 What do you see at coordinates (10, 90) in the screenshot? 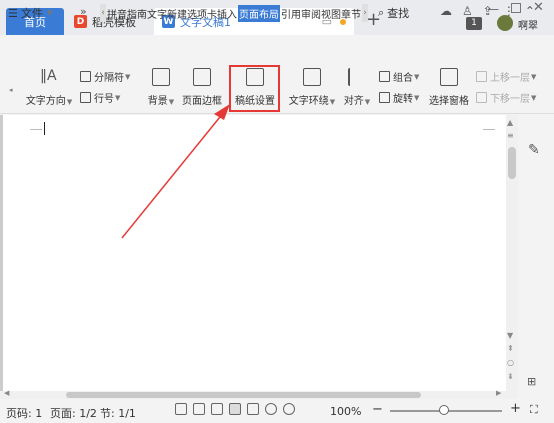
I see `ribbon-scroll-left-icon: ◂` at bounding box center [10, 90].